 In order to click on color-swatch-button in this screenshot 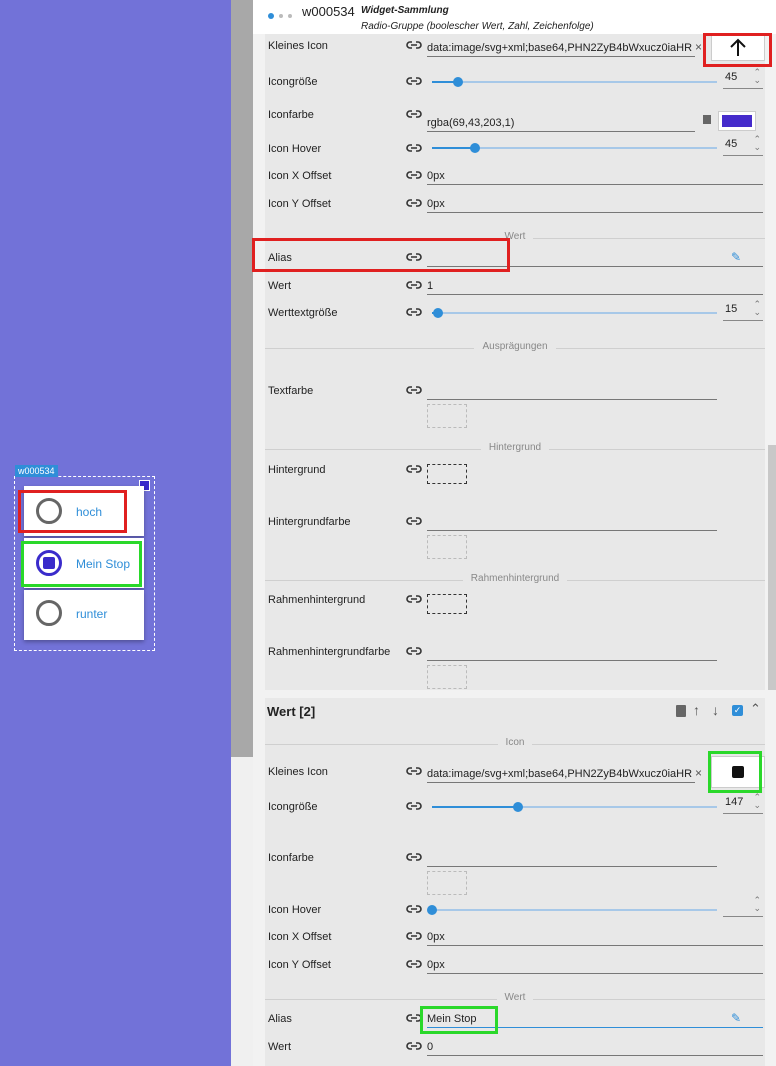, I will do `click(737, 121)`.